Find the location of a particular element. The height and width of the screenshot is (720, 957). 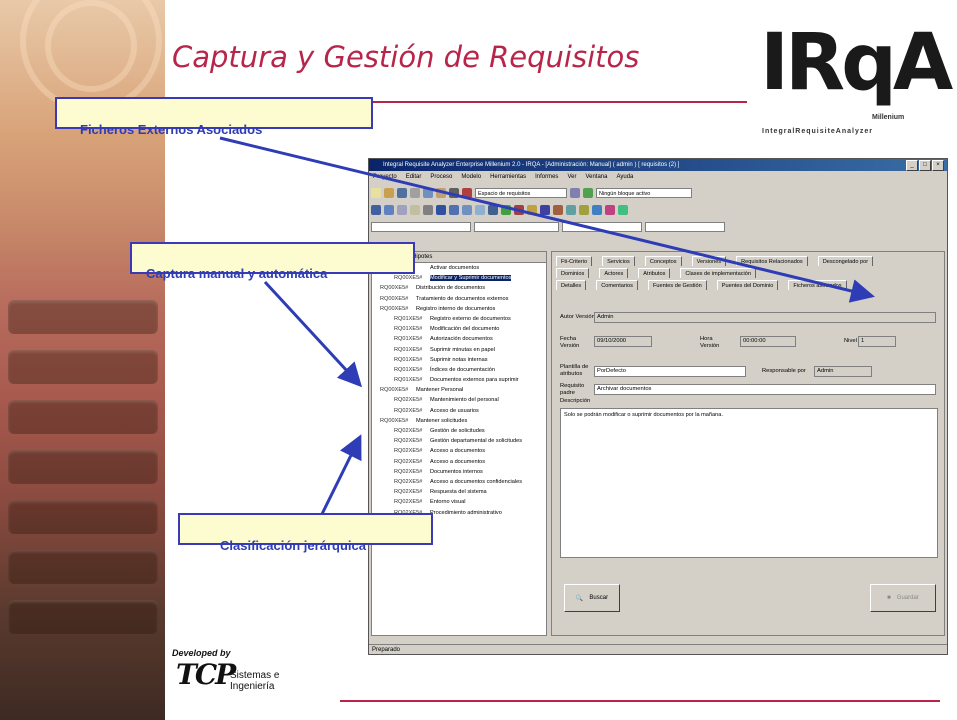

tree-row-label: Gestión departamental de solicitudes is located at coordinates (476, 441).